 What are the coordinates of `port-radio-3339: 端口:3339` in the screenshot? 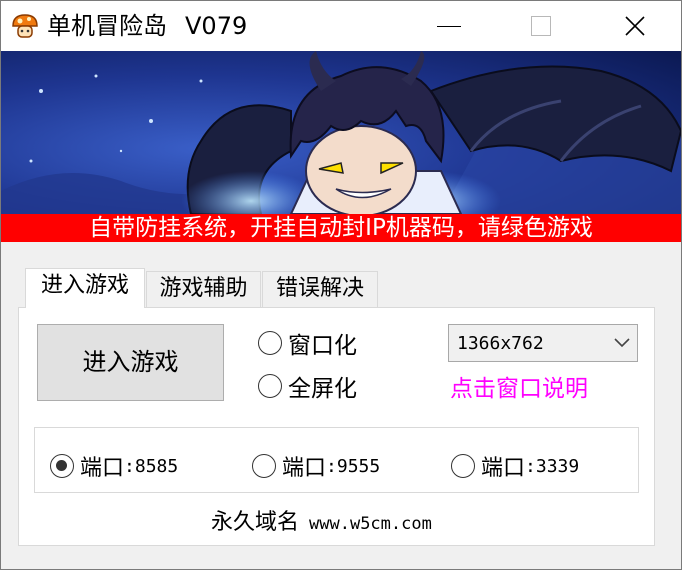 It's located at (515, 466).